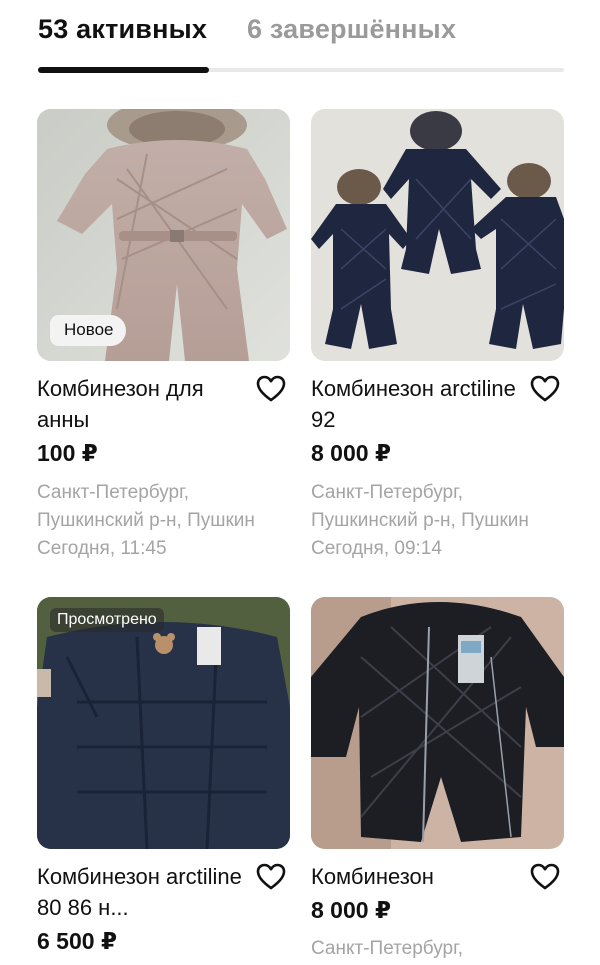 The height and width of the screenshot is (965, 600). What do you see at coordinates (163, 235) in the screenshot?
I see `listing-photo: Новое` at bounding box center [163, 235].